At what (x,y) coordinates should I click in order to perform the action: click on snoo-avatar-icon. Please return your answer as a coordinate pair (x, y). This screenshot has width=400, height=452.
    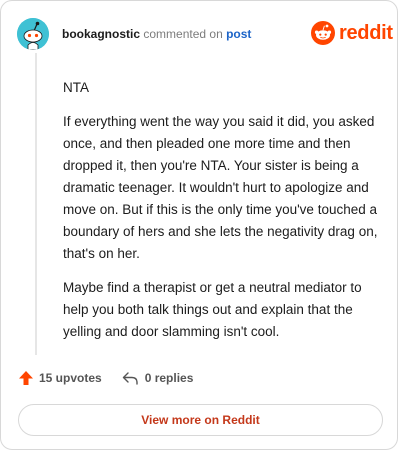
    Looking at the image, I should click on (33, 34).